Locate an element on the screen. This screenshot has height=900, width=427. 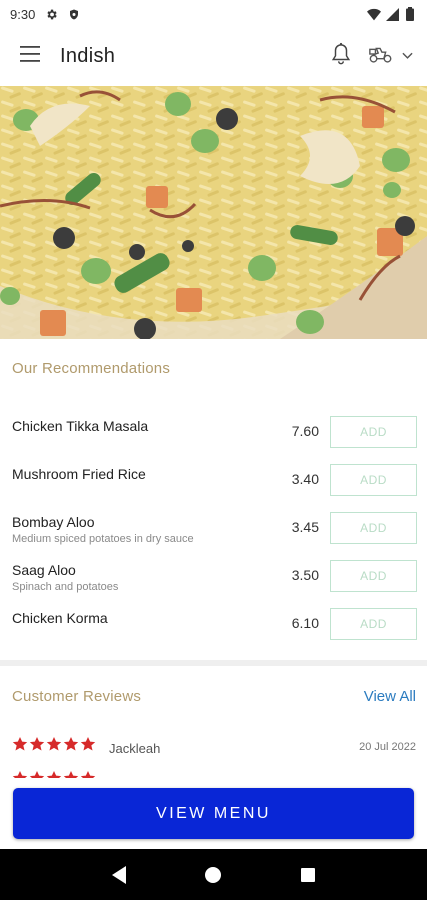
list-item: Saag Aloo Spinach and potatoes 3.50 ADD is located at coordinates (213, 578).